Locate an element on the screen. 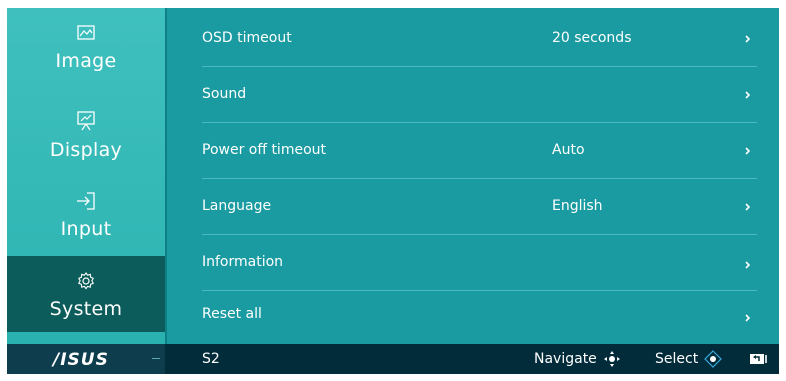 The width and height of the screenshot is (786, 381). sidebar-item-image: Image is located at coordinates (86, 47).